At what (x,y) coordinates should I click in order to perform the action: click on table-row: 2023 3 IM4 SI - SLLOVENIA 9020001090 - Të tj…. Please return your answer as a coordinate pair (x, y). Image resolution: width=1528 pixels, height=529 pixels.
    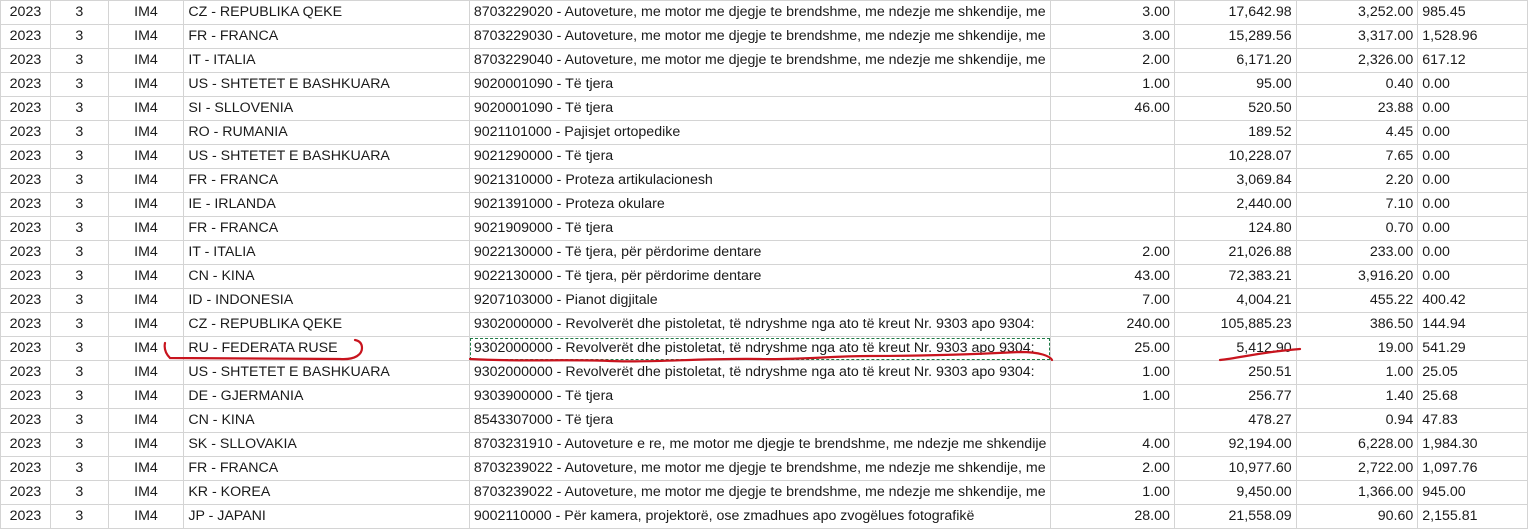
    Looking at the image, I should click on (764, 108).